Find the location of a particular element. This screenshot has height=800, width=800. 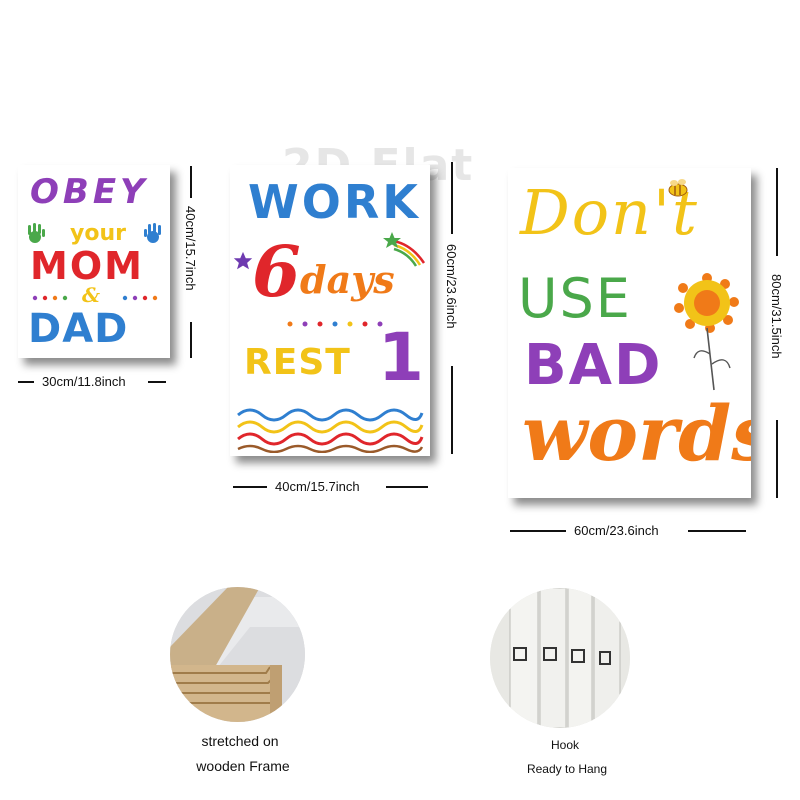

bee-icon is located at coordinates (678, 188).